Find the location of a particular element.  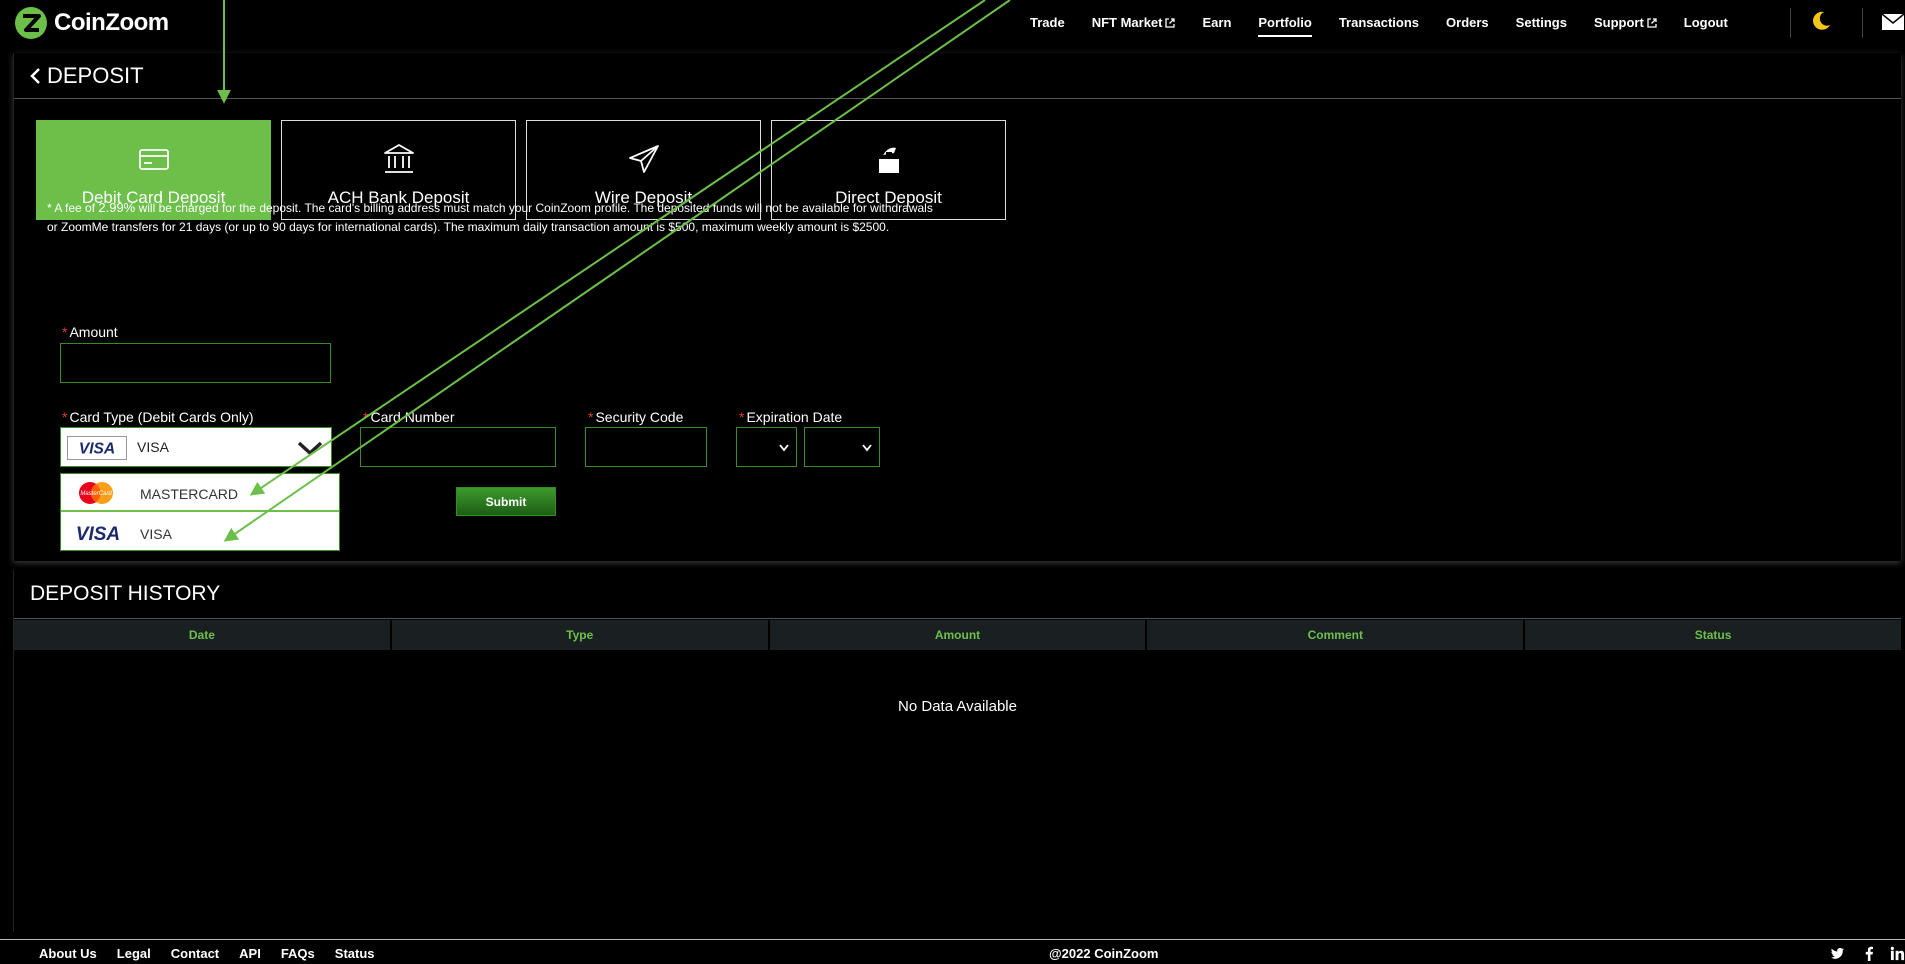

footer-link-status: Status is located at coordinates (355, 953).